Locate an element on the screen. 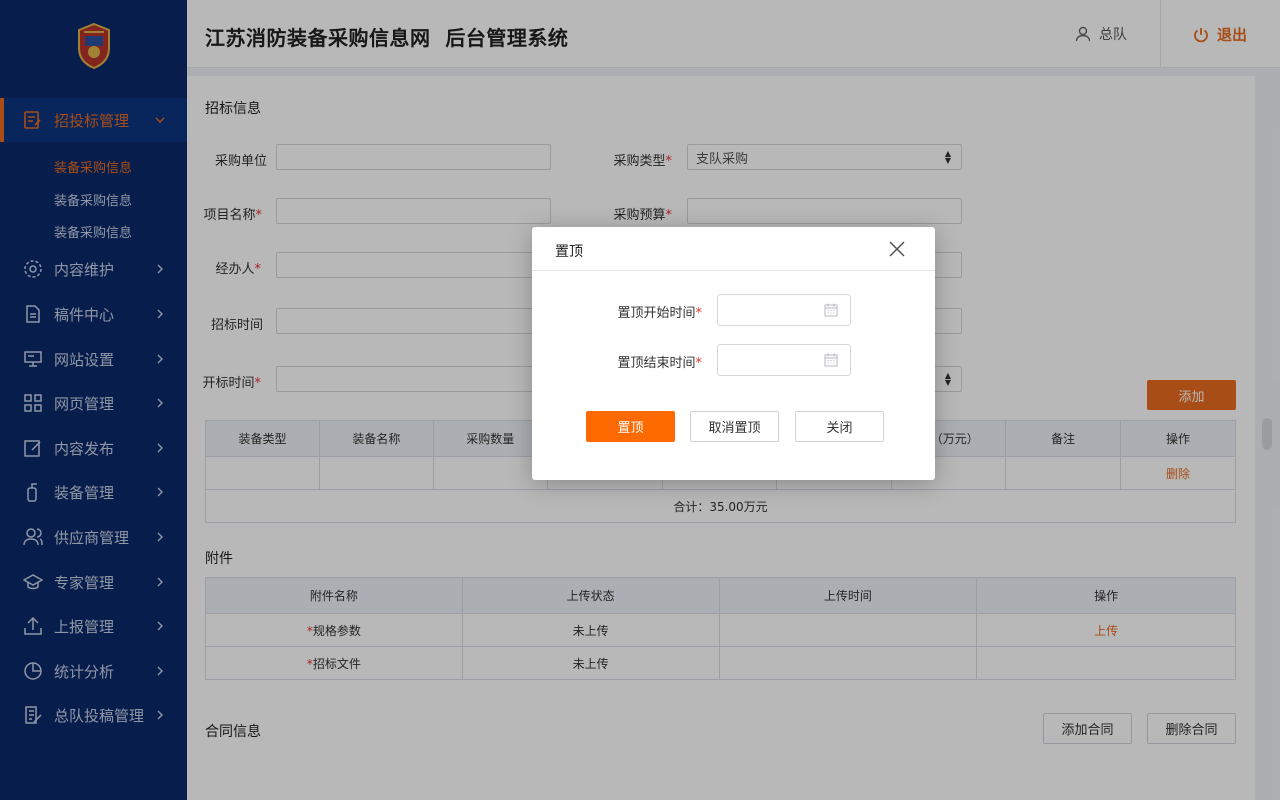 The height and width of the screenshot is (800, 1280). end-time-label: 置顶结束时间* is located at coordinates (642, 361).